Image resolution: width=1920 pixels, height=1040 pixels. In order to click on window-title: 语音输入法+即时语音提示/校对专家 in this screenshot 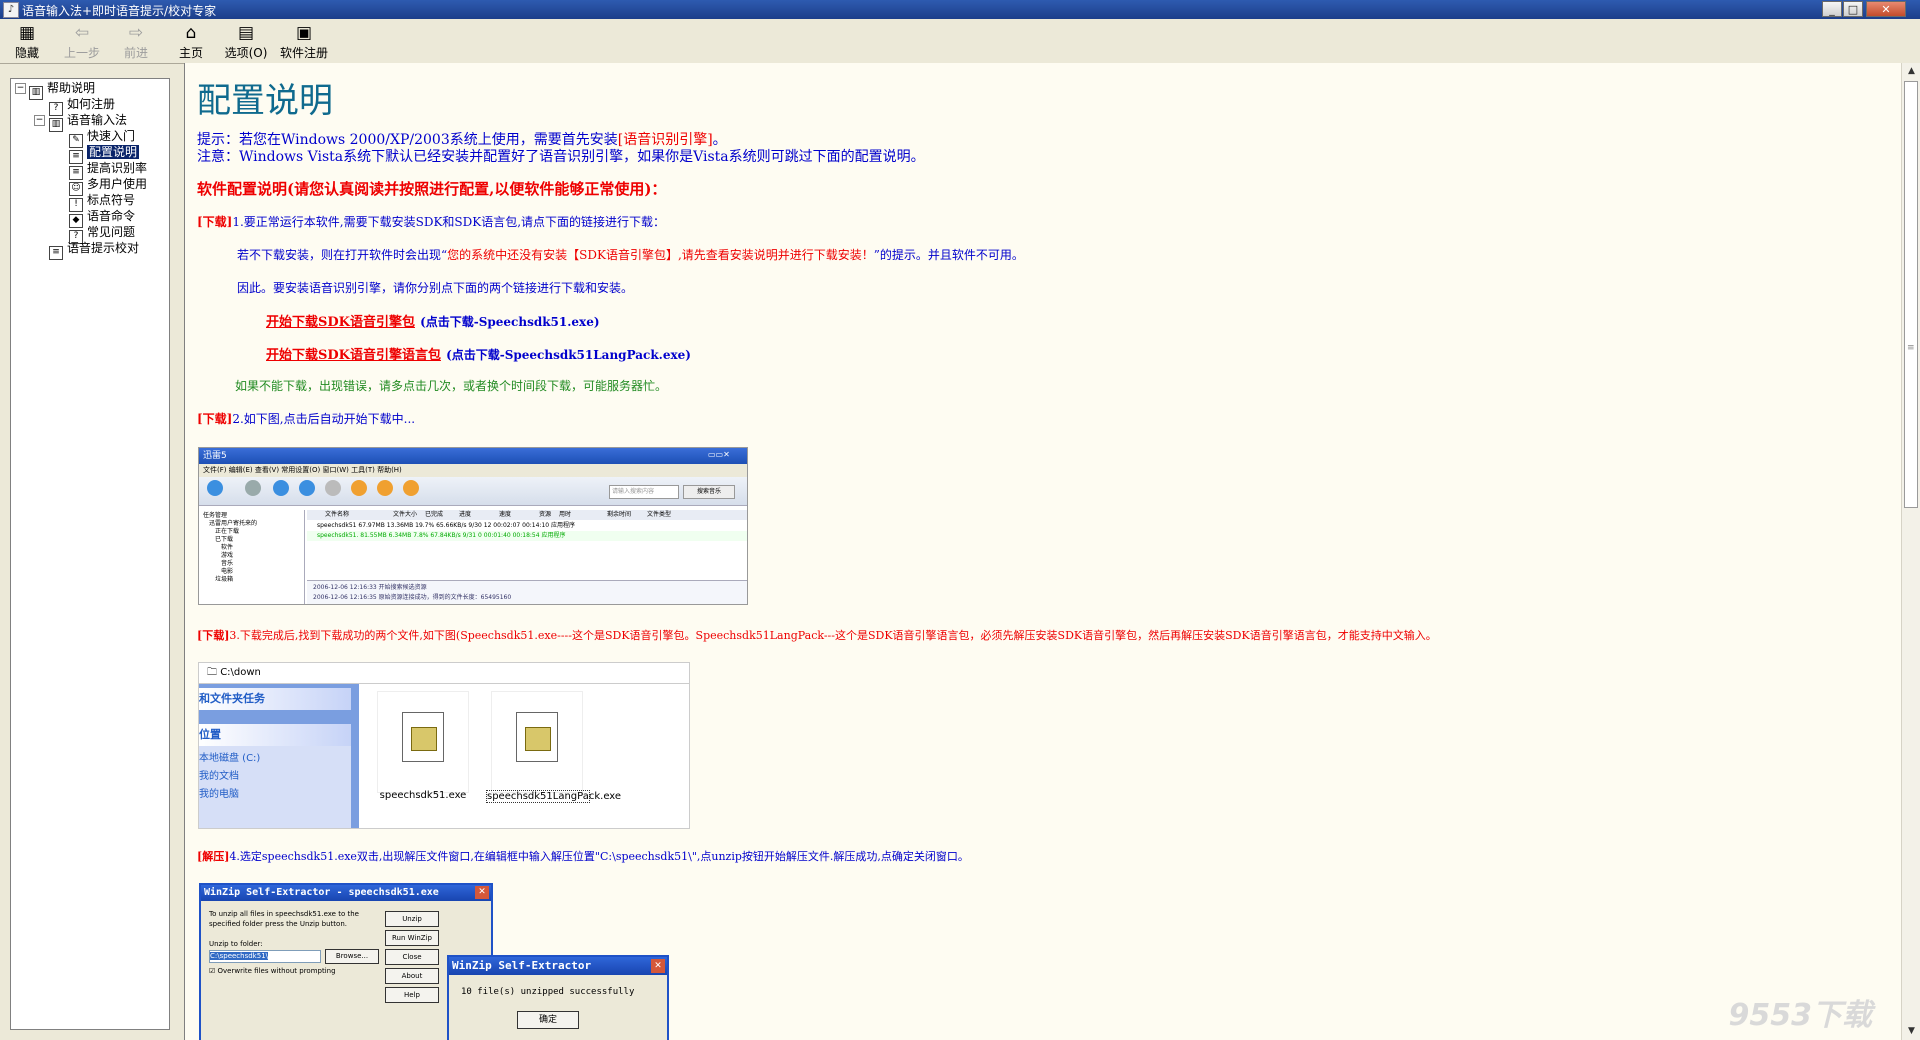, I will do `click(119, 11)`.